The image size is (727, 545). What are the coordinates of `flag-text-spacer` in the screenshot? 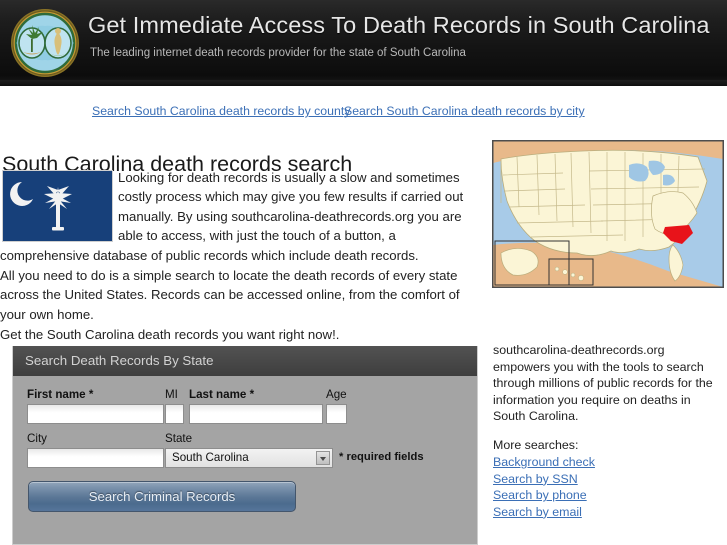 It's located at (59, 206).